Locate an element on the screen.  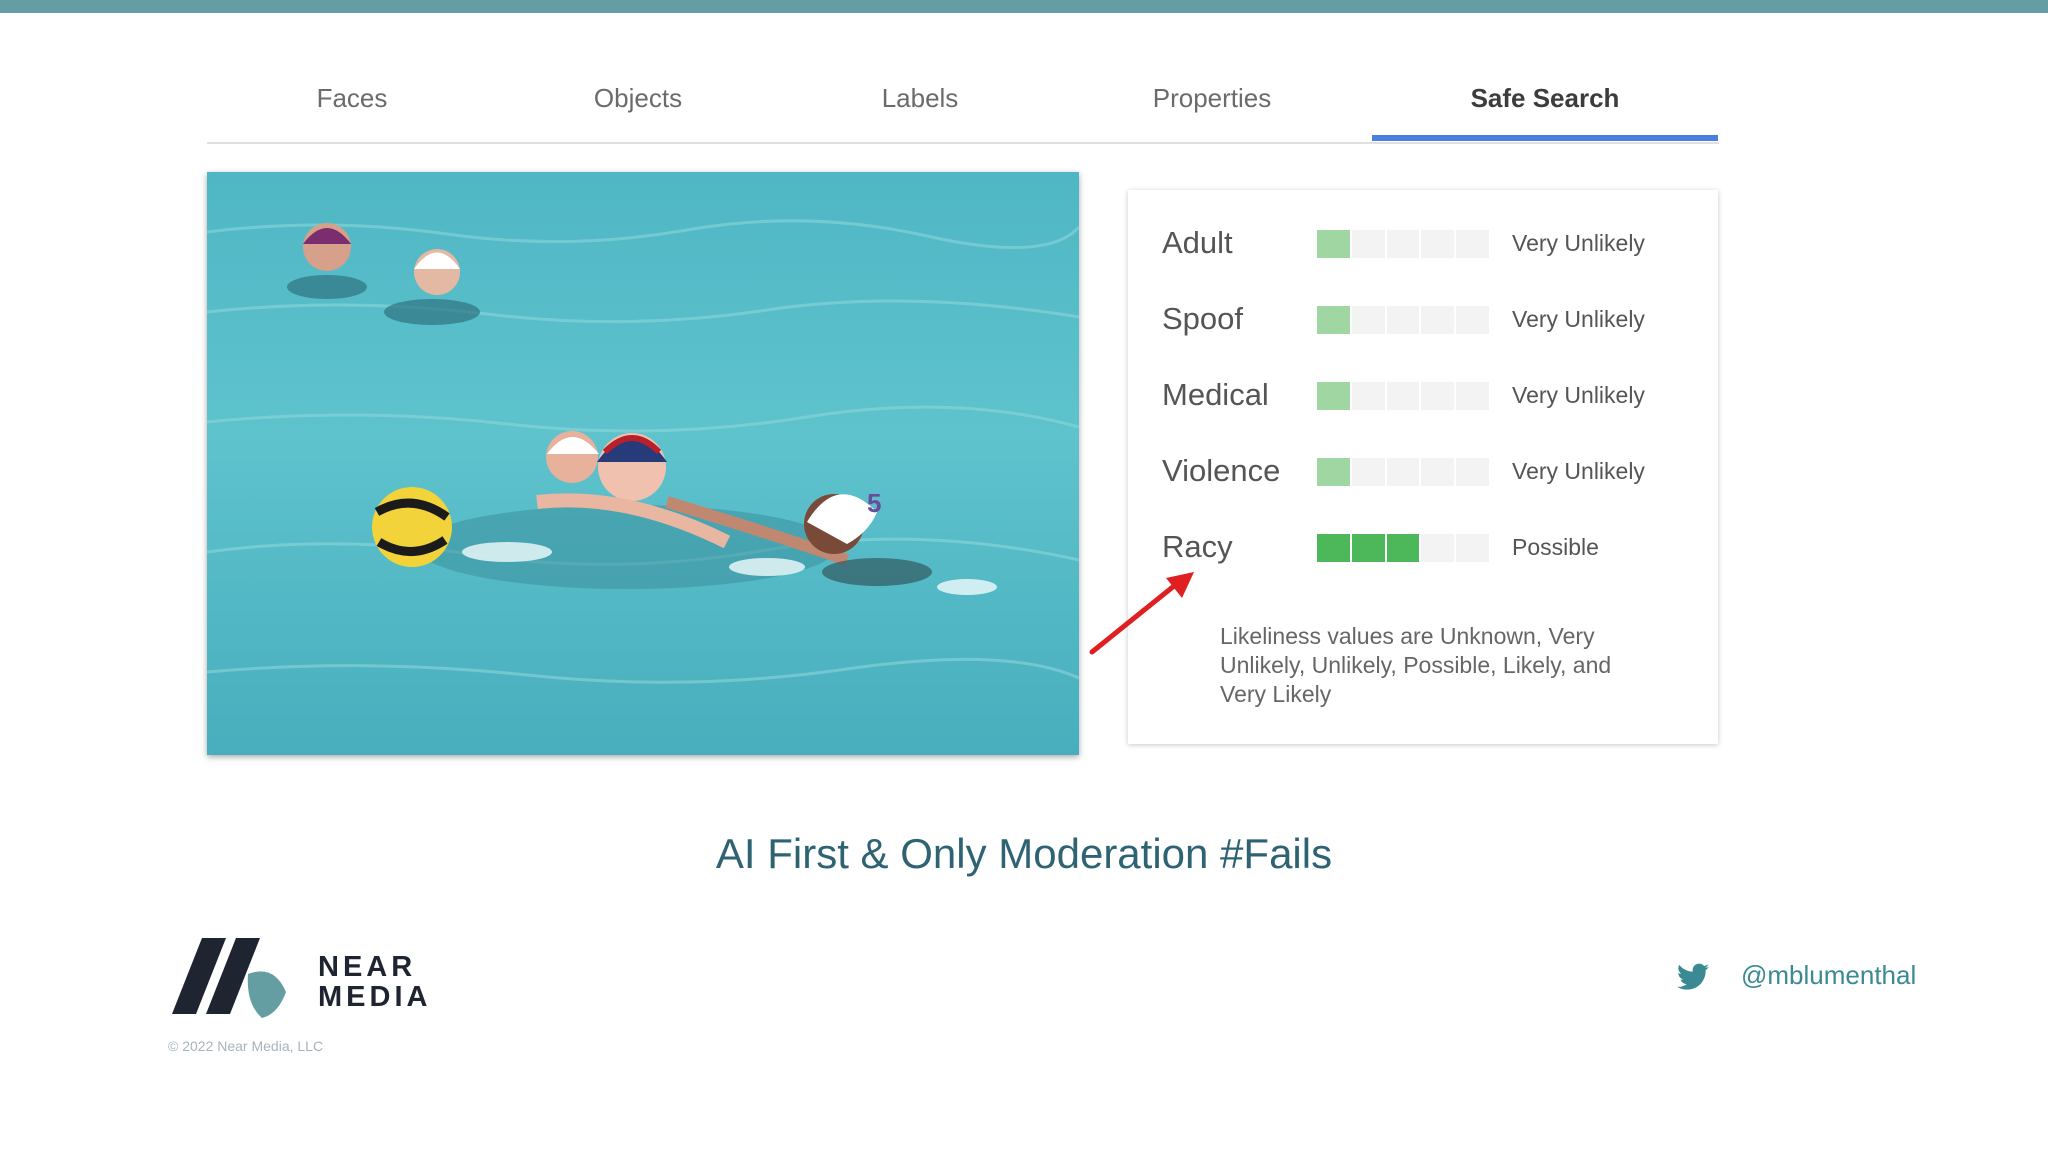
row-label: Adult is located at coordinates (1197, 242).